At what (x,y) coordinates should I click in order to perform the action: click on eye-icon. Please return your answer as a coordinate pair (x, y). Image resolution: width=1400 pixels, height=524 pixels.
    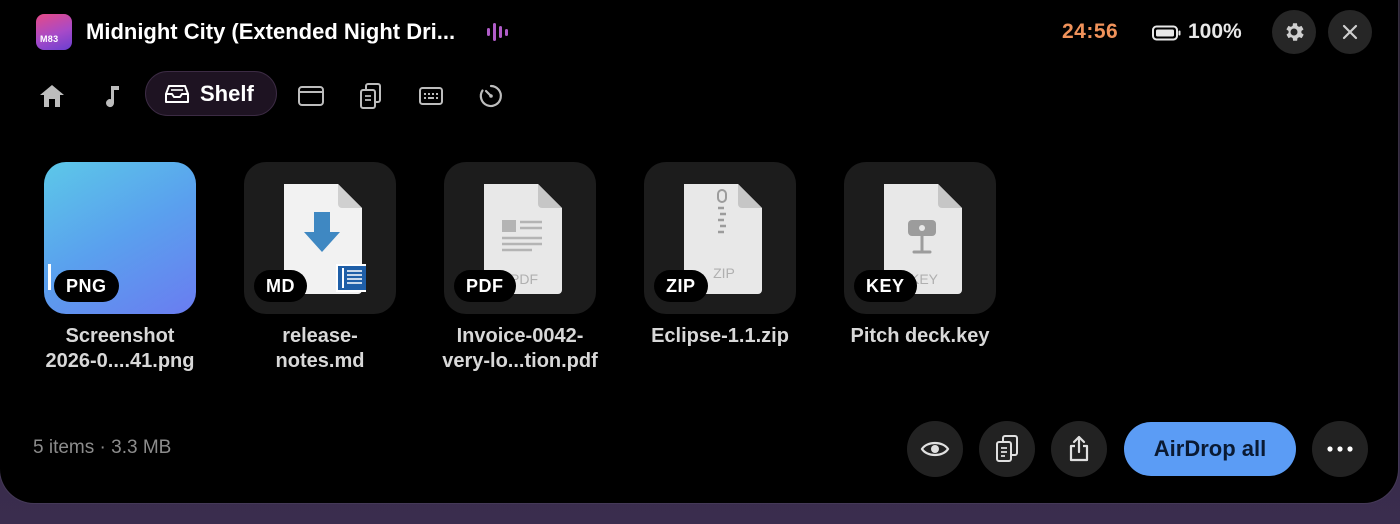
    Looking at the image, I should click on (935, 449).